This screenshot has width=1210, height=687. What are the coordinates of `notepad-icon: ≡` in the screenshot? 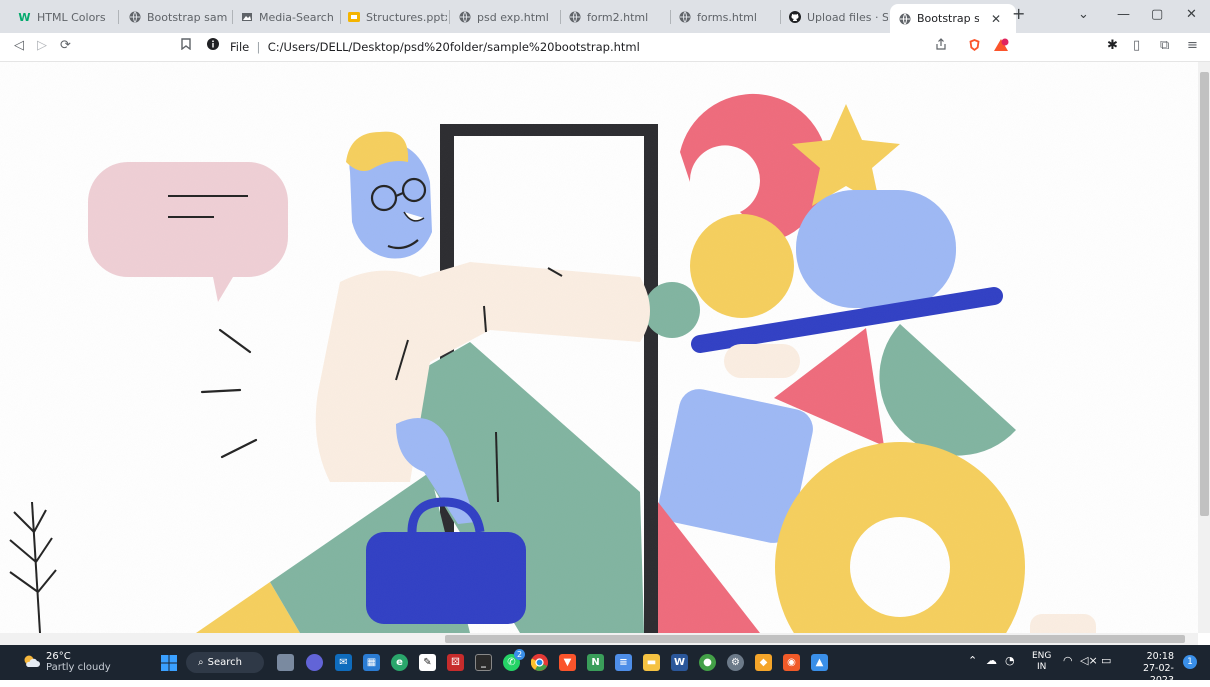 It's located at (623, 662).